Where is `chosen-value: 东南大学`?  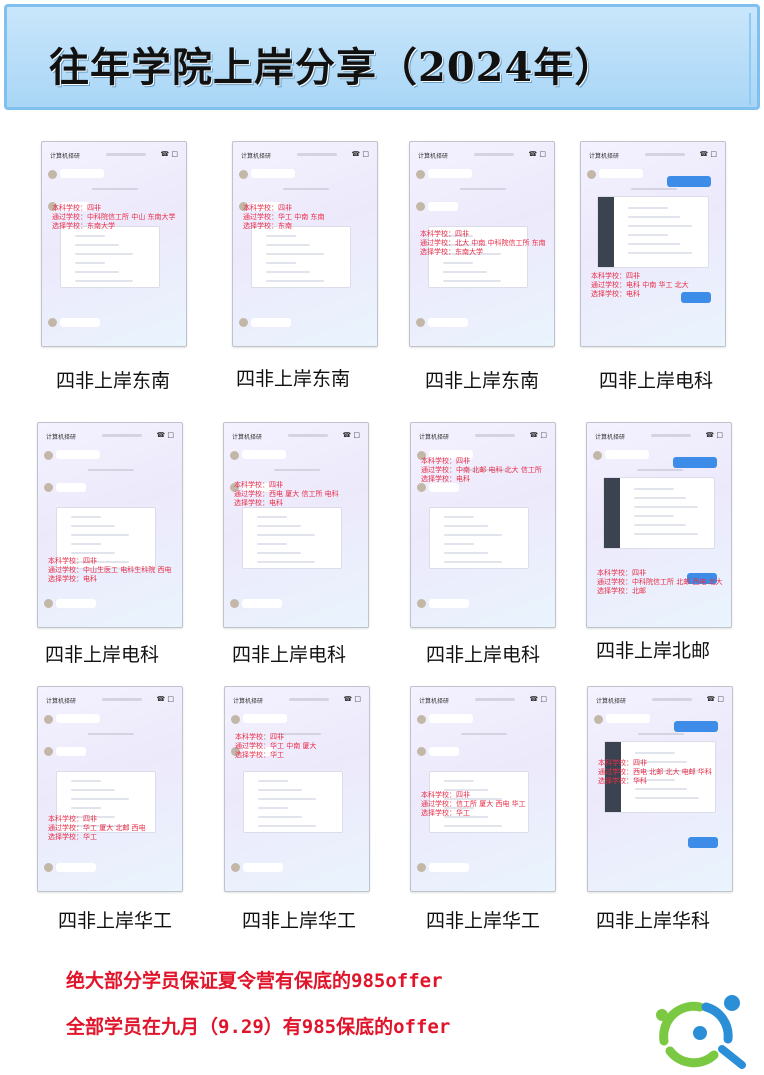 chosen-value: 东南大学 is located at coordinates (101, 226).